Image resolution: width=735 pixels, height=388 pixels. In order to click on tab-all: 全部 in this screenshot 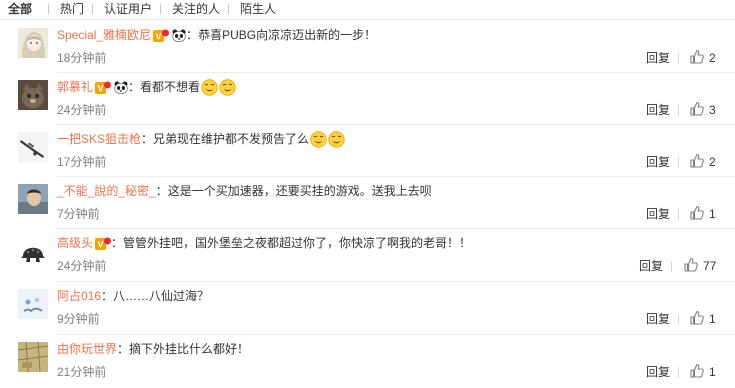, I will do `click(20, 9)`.